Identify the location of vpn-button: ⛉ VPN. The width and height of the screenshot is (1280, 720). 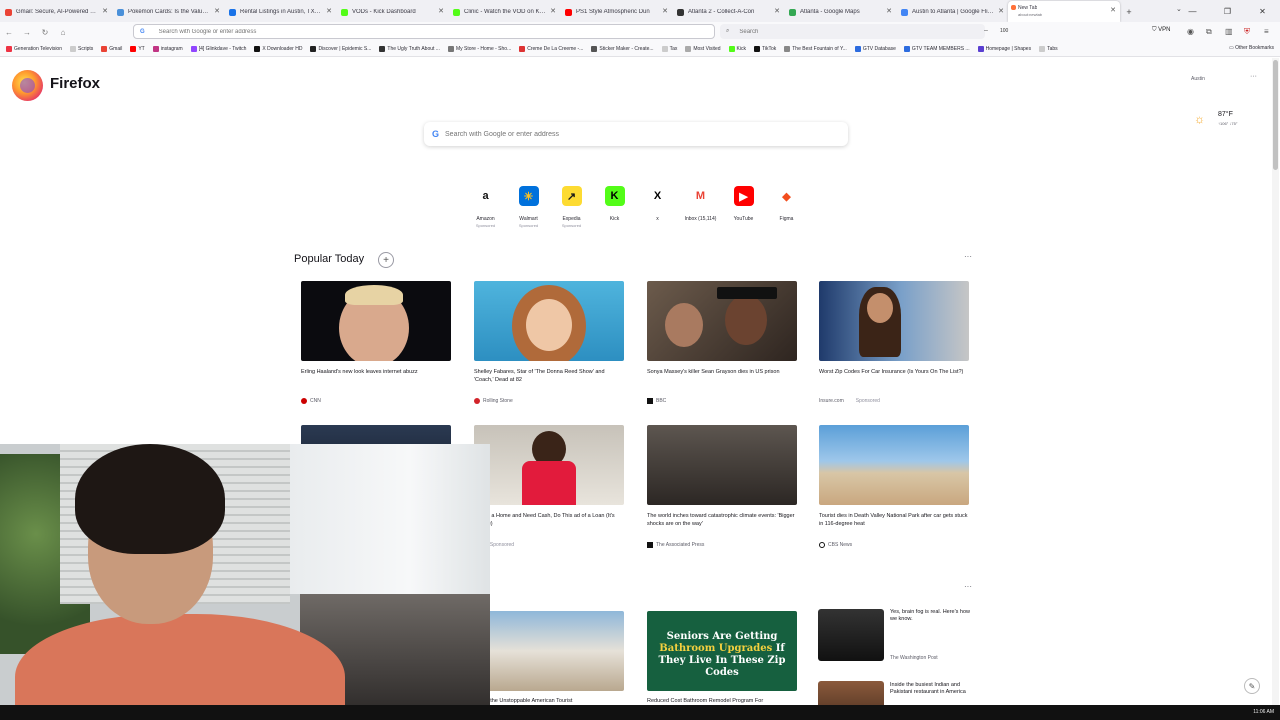
(1161, 30).